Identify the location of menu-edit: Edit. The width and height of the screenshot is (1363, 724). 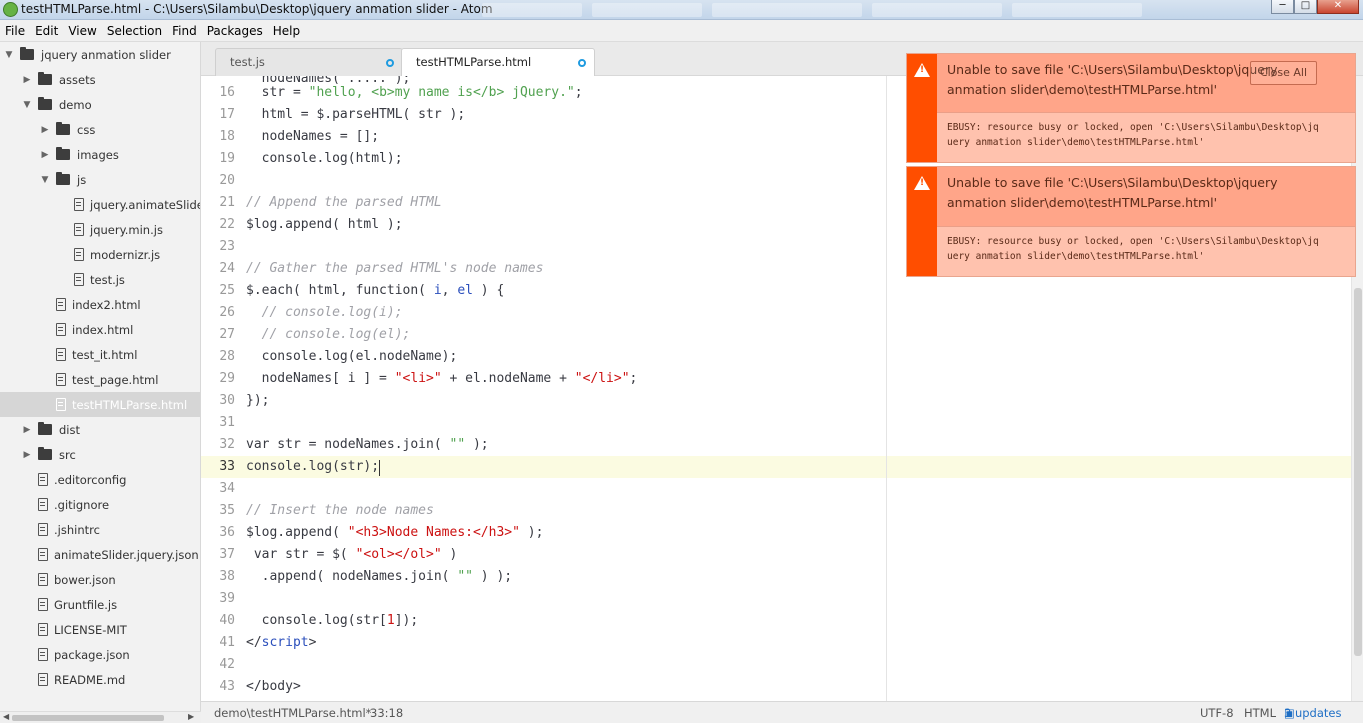
(46, 31).